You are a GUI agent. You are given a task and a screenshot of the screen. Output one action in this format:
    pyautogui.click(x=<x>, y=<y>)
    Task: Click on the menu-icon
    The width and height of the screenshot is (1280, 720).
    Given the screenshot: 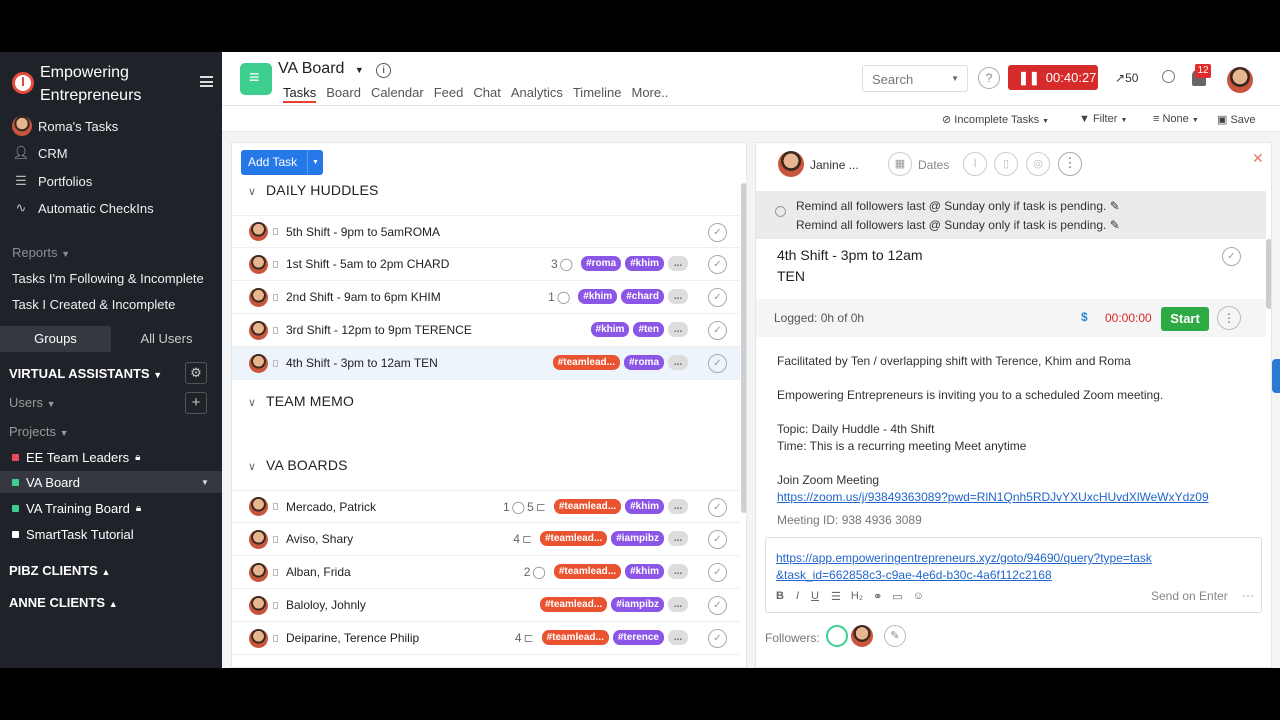 What is the action you would take?
    pyautogui.click(x=206, y=81)
    